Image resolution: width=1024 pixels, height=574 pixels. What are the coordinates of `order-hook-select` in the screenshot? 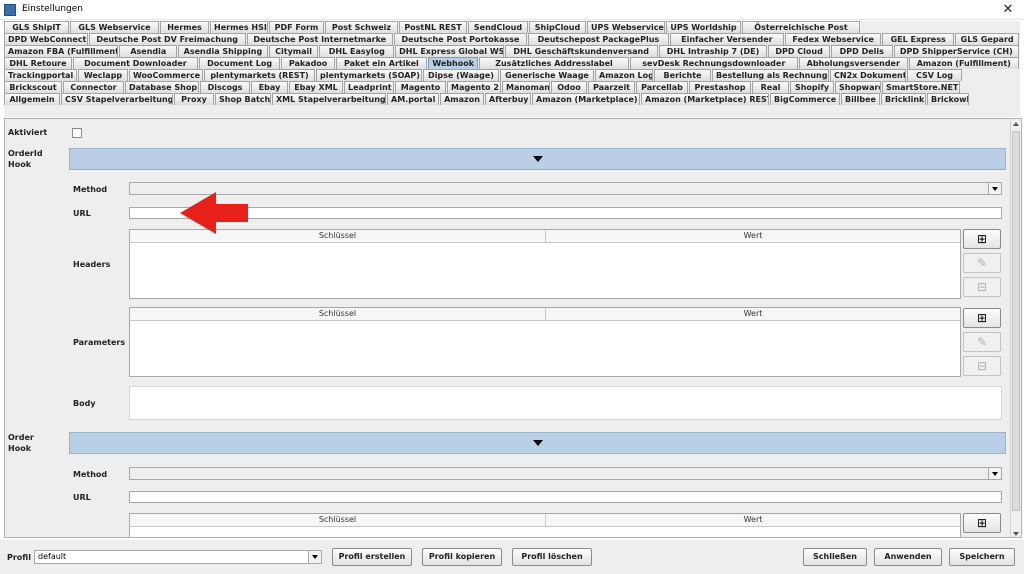 It's located at (537, 443).